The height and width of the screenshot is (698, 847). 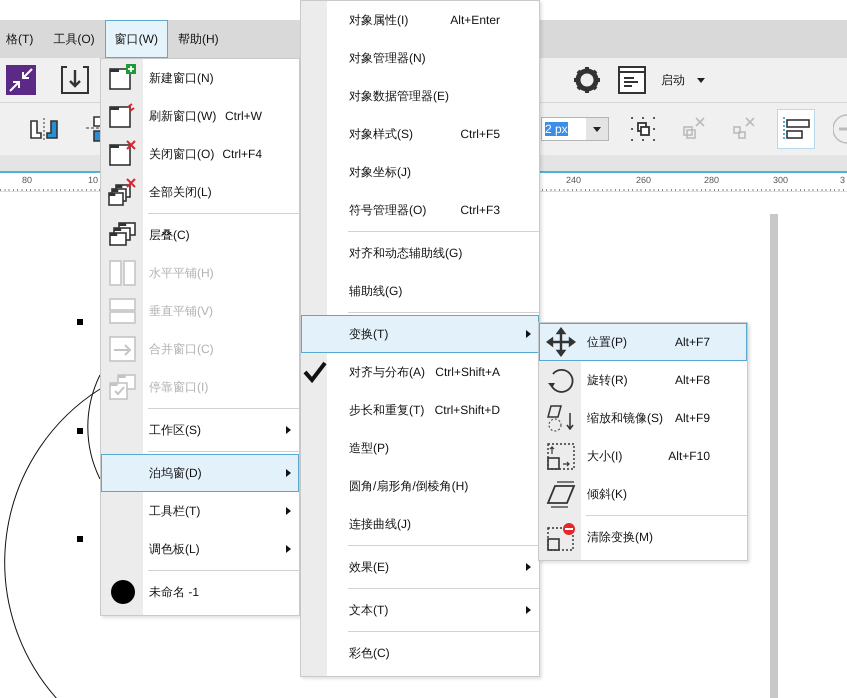 What do you see at coordinates (467, 410) in the screenshot?
I see `shortcut-text: Ctrl+Shift+D` at bounding box center [467, 410].